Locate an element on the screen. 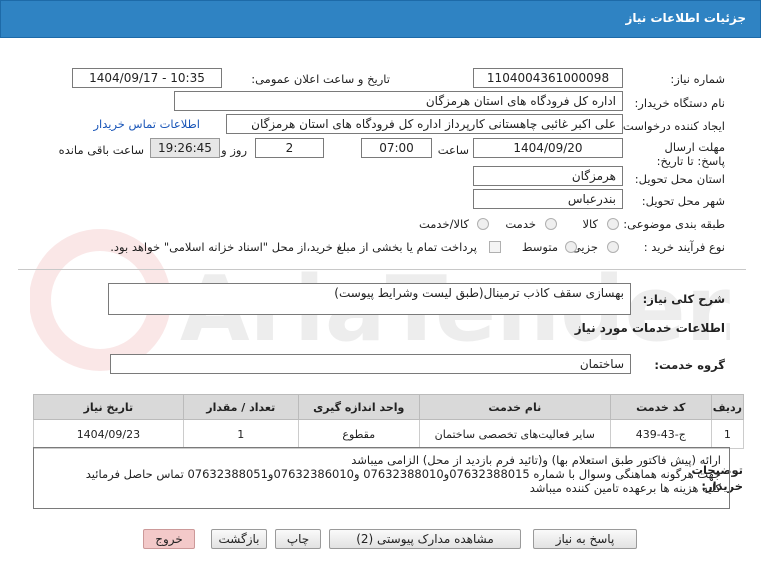 The height and width of the screenshot is (566, 761). reply-button: پاسخ به نیاز is located at coordinates (585, 539).